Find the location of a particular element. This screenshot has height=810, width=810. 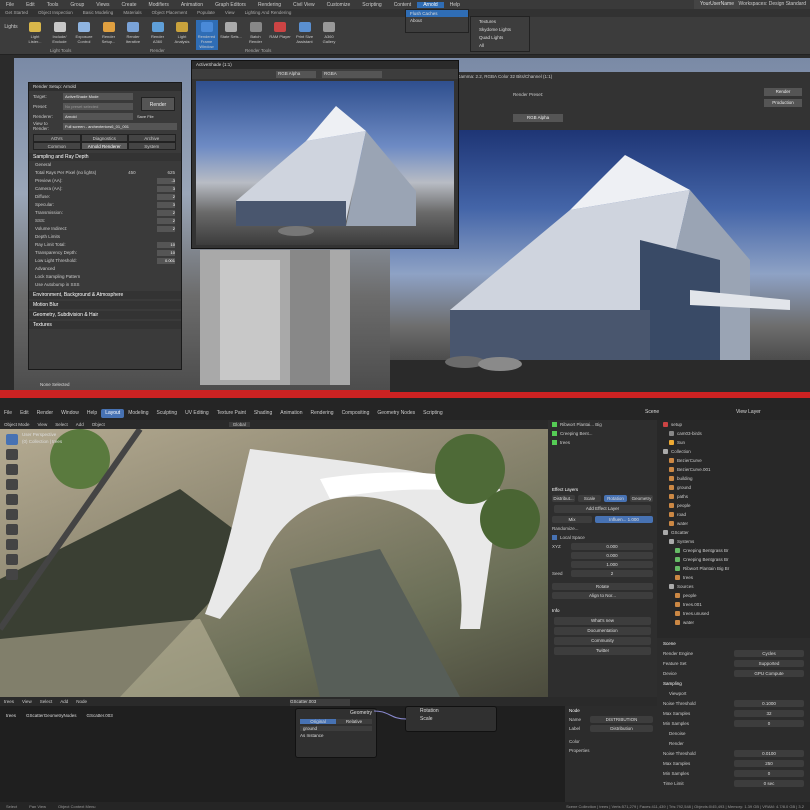

target-select: ActiveShade Mode is located at coordinates (98, 96).